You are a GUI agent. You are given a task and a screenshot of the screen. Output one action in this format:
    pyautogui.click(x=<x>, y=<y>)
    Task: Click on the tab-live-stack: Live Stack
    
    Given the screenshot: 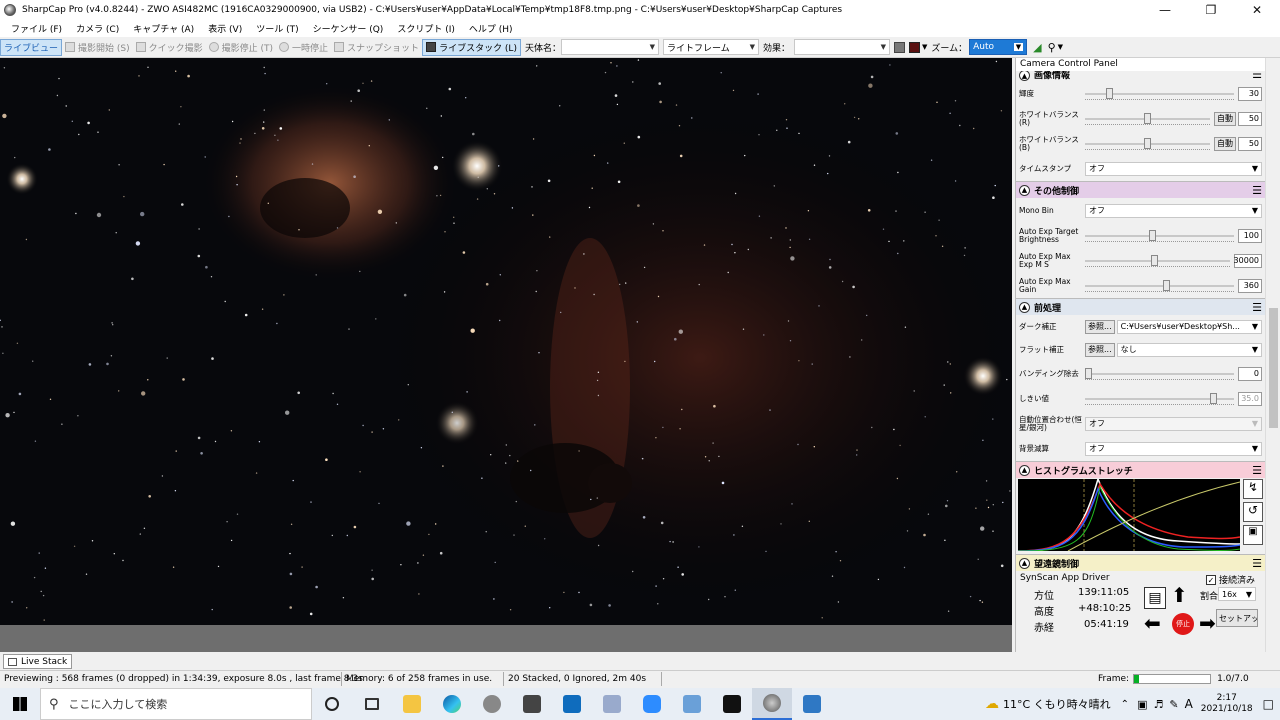 What is the action you would take?
    pyautogui.click(x=38, y=661)
    